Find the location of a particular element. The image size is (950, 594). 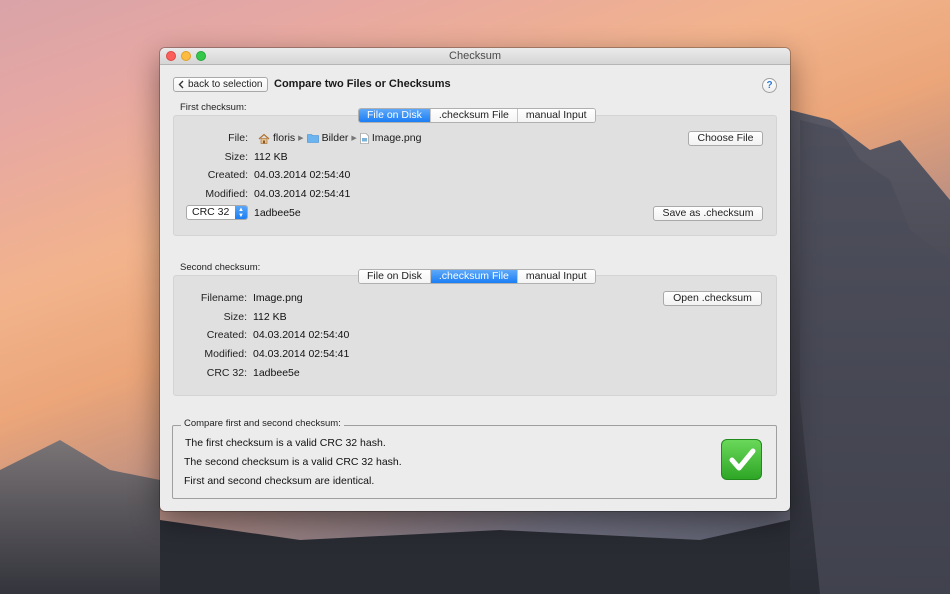

first-size-value: 112 KB is located at coordinates (271, 157).